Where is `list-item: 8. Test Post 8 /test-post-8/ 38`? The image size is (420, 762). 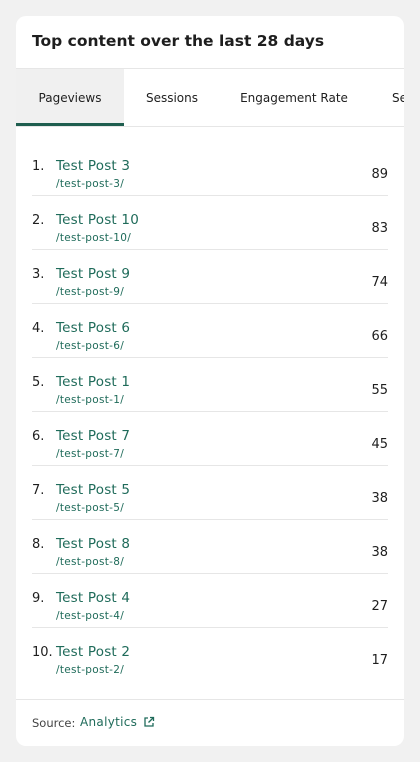
list-item: 8. Test Post 8 /test-post-8/ 38 is located at coordinates (210, 547).